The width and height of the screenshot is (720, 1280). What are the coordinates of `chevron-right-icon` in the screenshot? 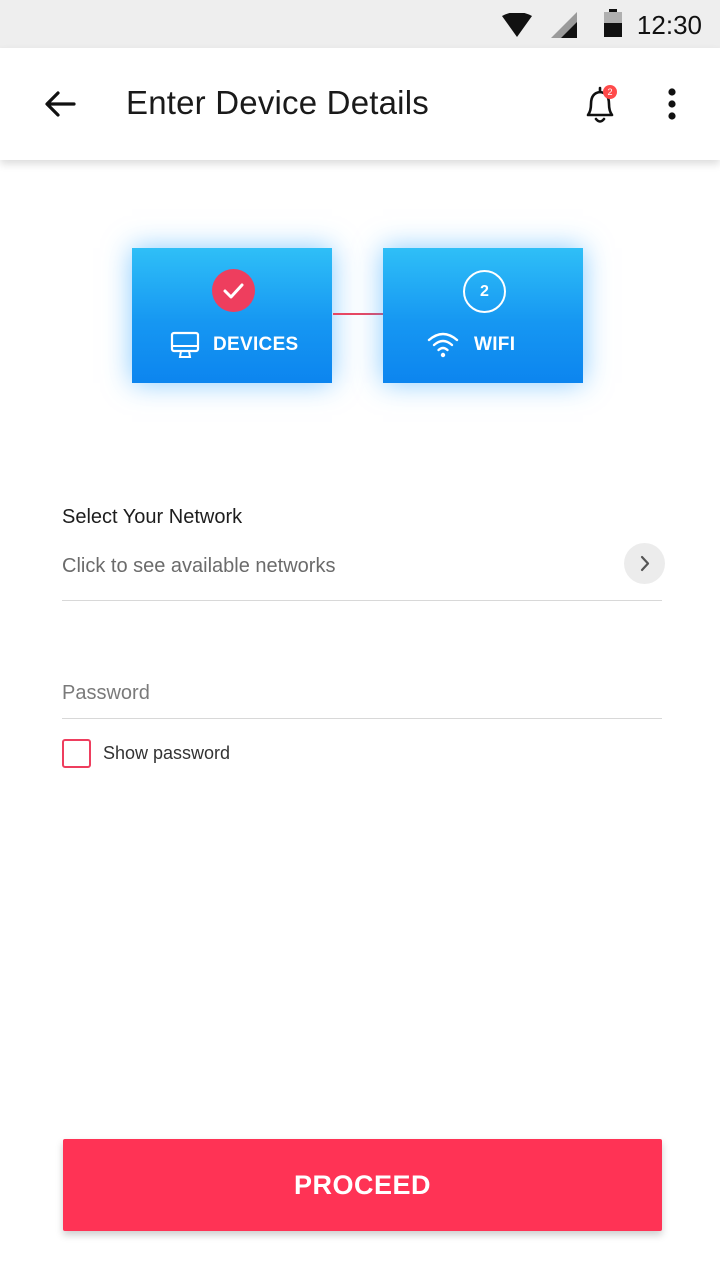 It's located at (644, 563).